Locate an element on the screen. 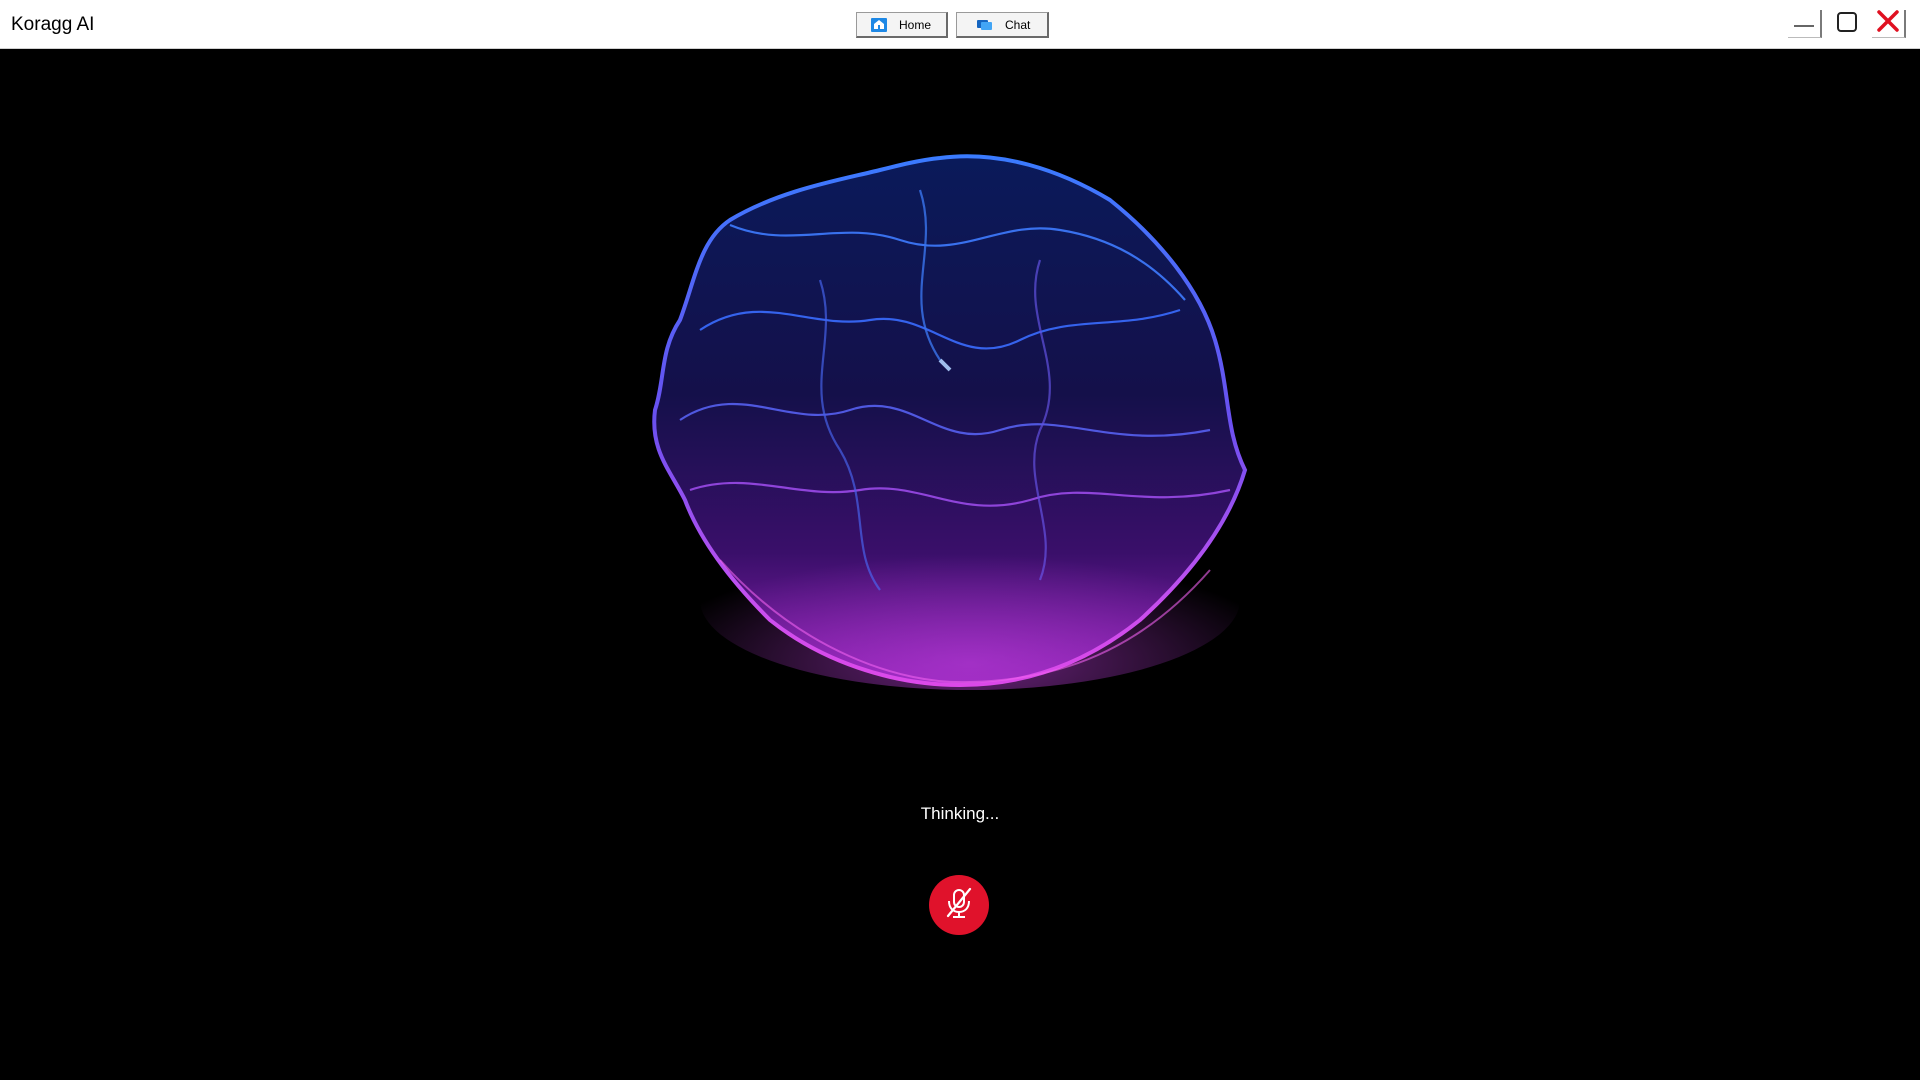 The height and width of the screenshot is (1080, 1920). title-bar: Koragg AI Home Chat is located at coordinates (960, 24).